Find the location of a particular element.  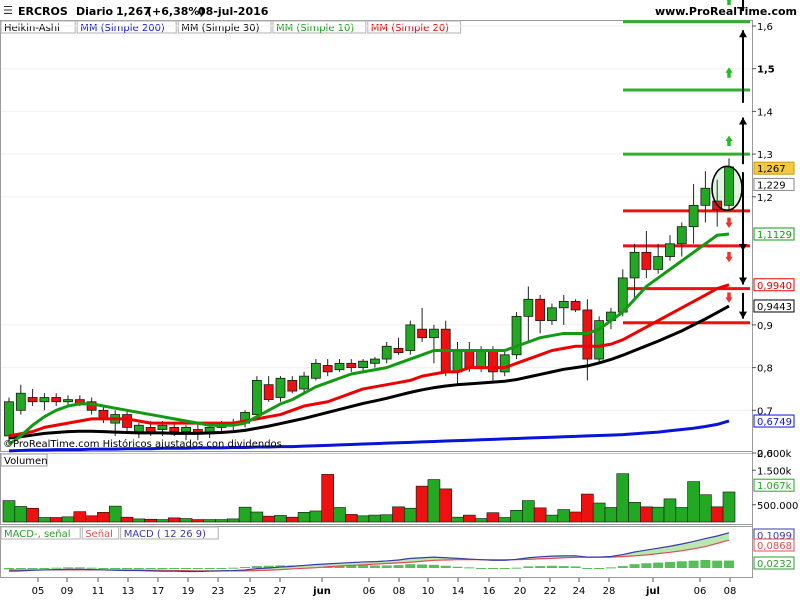

volume-title: Volumen is located at coordinates (26, 461).